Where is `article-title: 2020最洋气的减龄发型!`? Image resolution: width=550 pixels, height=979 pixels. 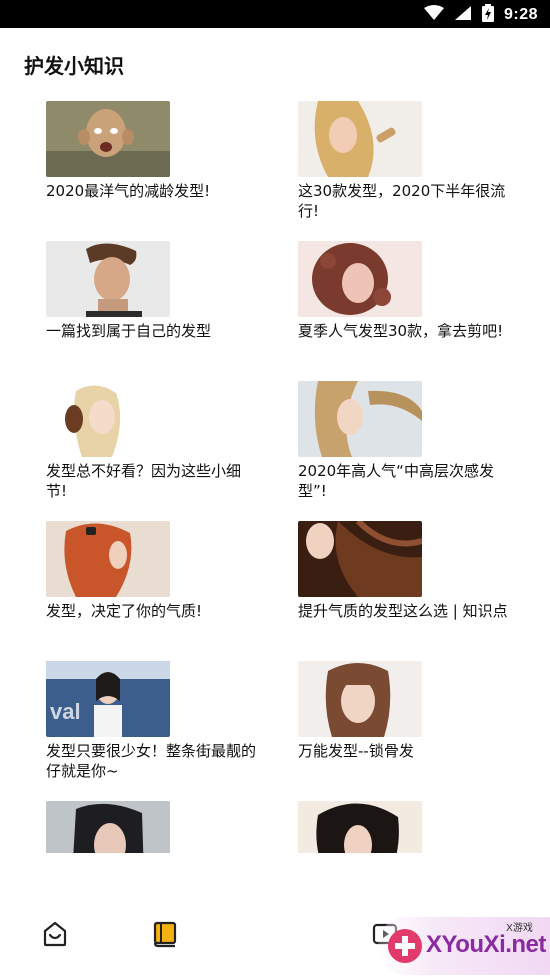
article-title: 2020最洋气的减龄发型! is located at coordinates (128, 191).